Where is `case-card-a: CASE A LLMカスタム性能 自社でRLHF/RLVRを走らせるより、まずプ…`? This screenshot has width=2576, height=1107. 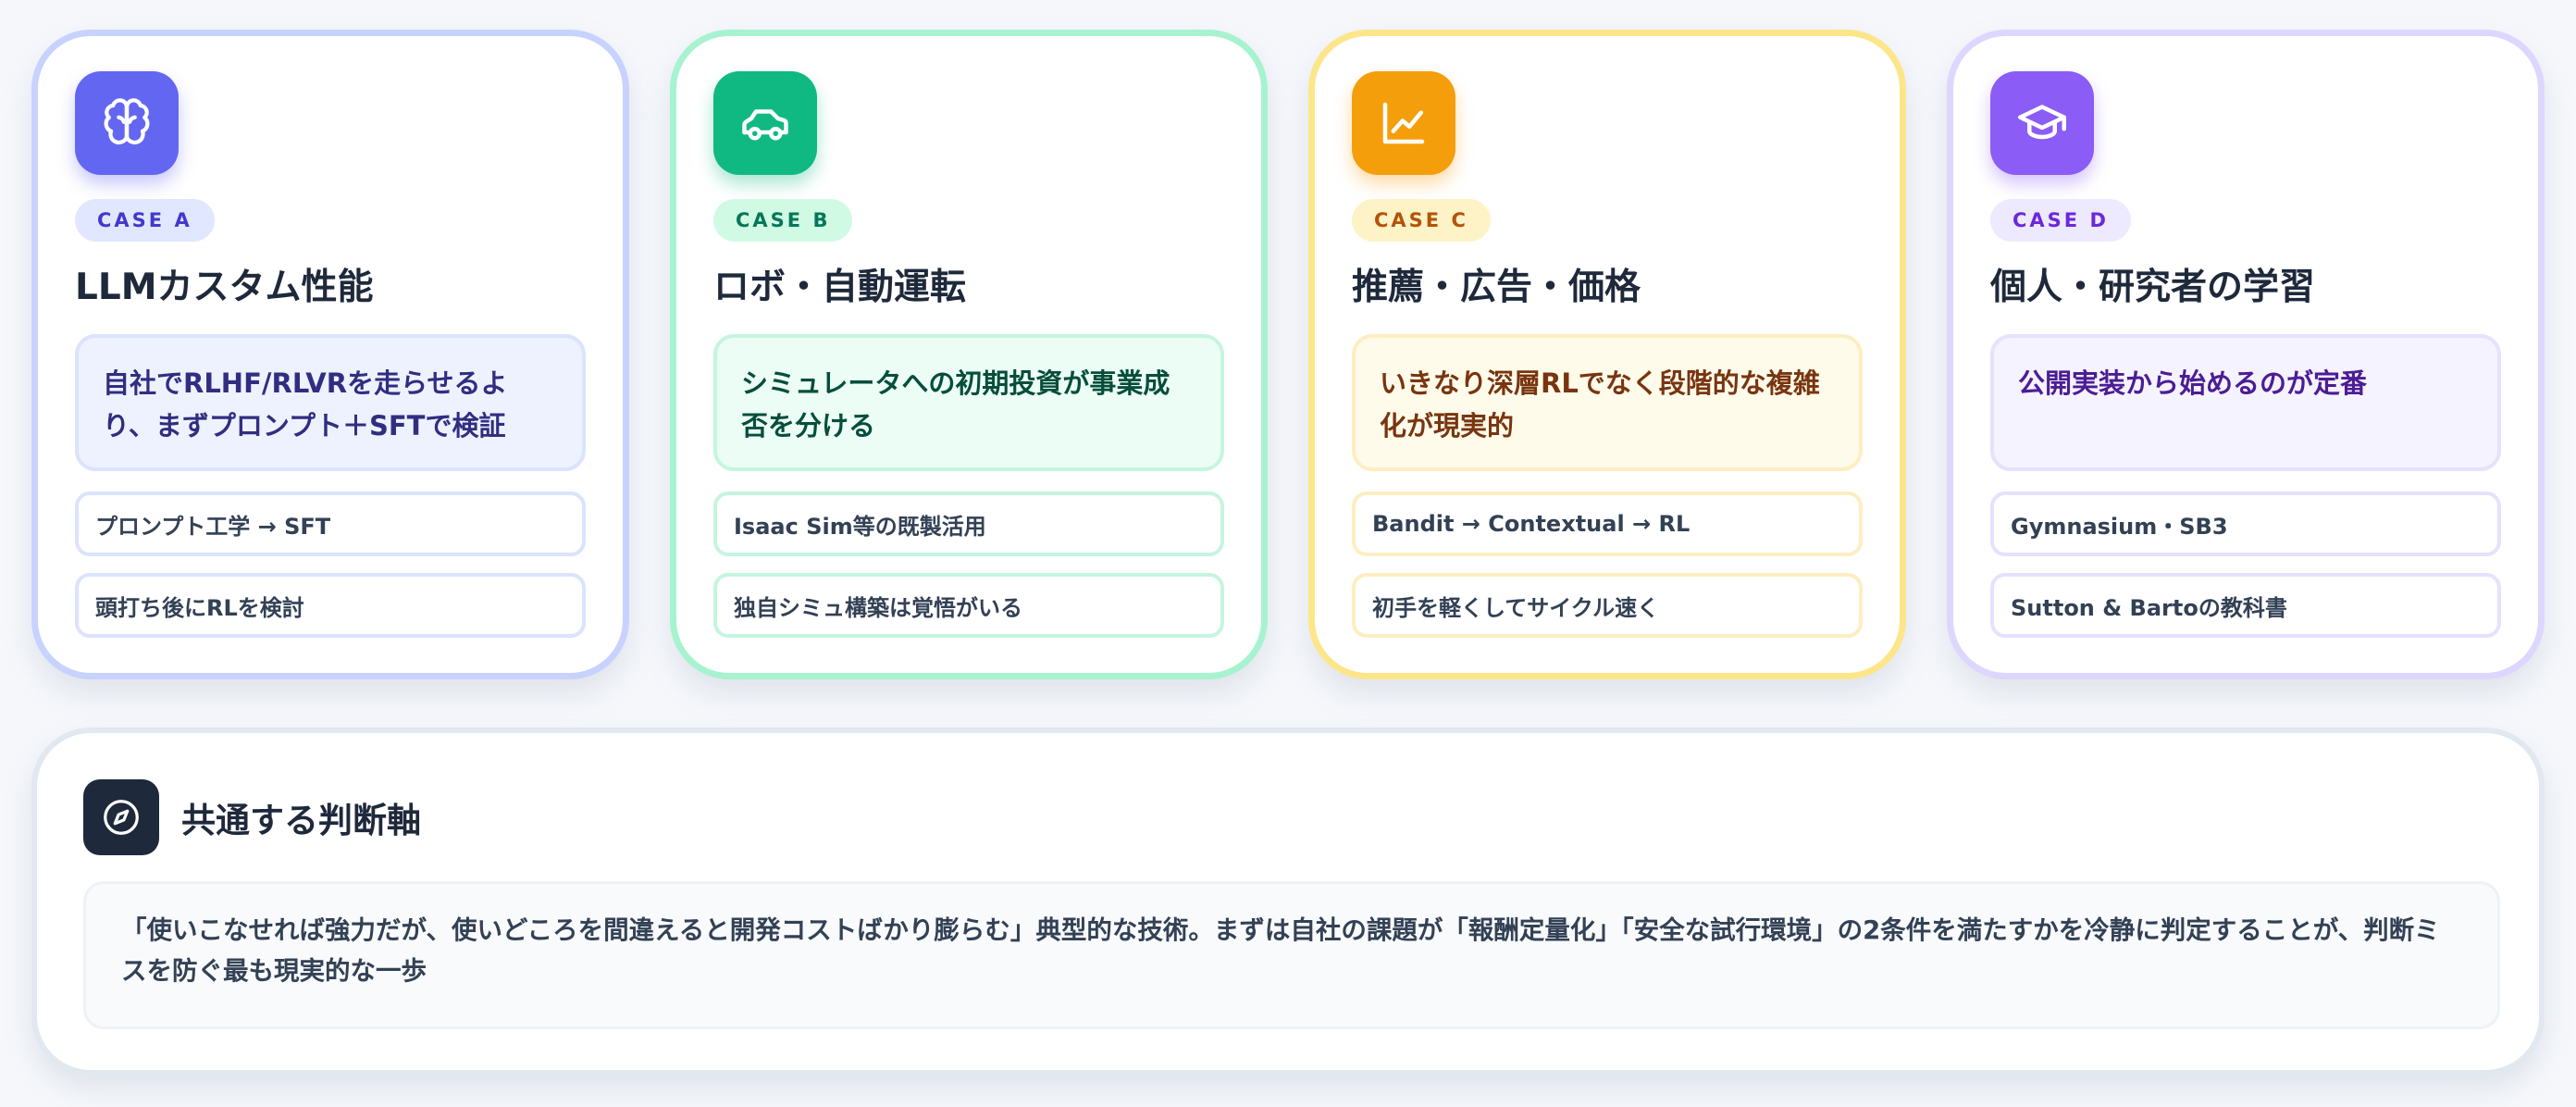 case-card-a: CASE A LLMカスタム性能 自社でRLHF/RLVRを走らせるより、まずプ… is located at coordinates (330, 354).